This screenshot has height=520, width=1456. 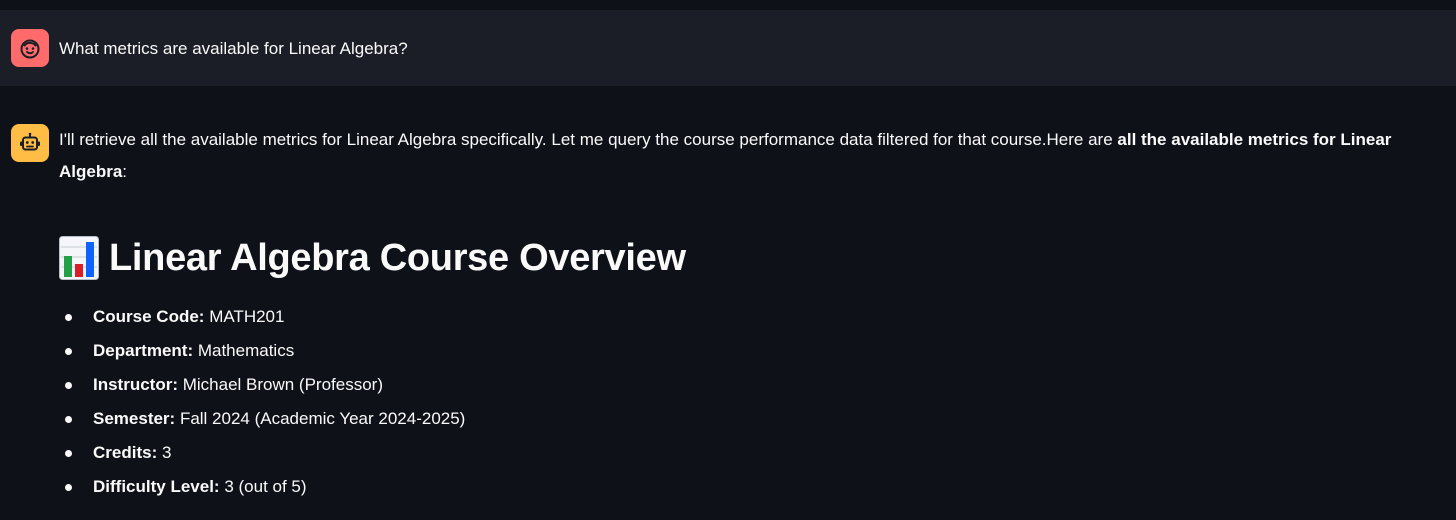 What do you see at coordinates (756, 317) in the screenshot?
I see `list-item: Course Code: MATH201` at bounding box center [756, 317].